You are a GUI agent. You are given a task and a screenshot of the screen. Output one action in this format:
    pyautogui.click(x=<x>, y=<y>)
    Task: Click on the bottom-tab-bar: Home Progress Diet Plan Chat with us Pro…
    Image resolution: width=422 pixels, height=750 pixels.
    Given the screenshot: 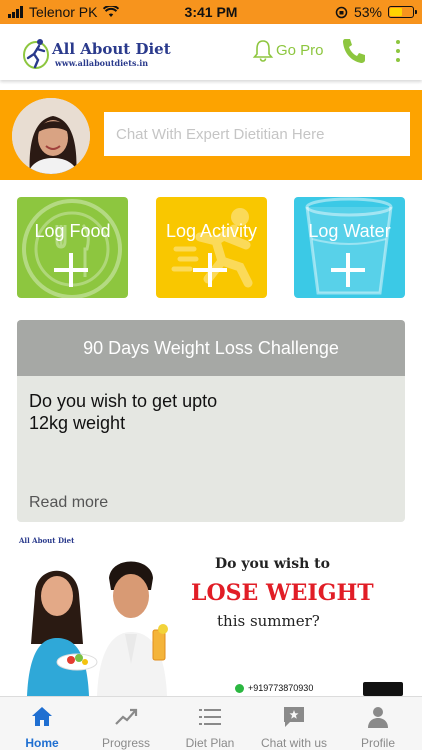 What is the action you would take?
    pyautogui.click(x=211, y=723)
    